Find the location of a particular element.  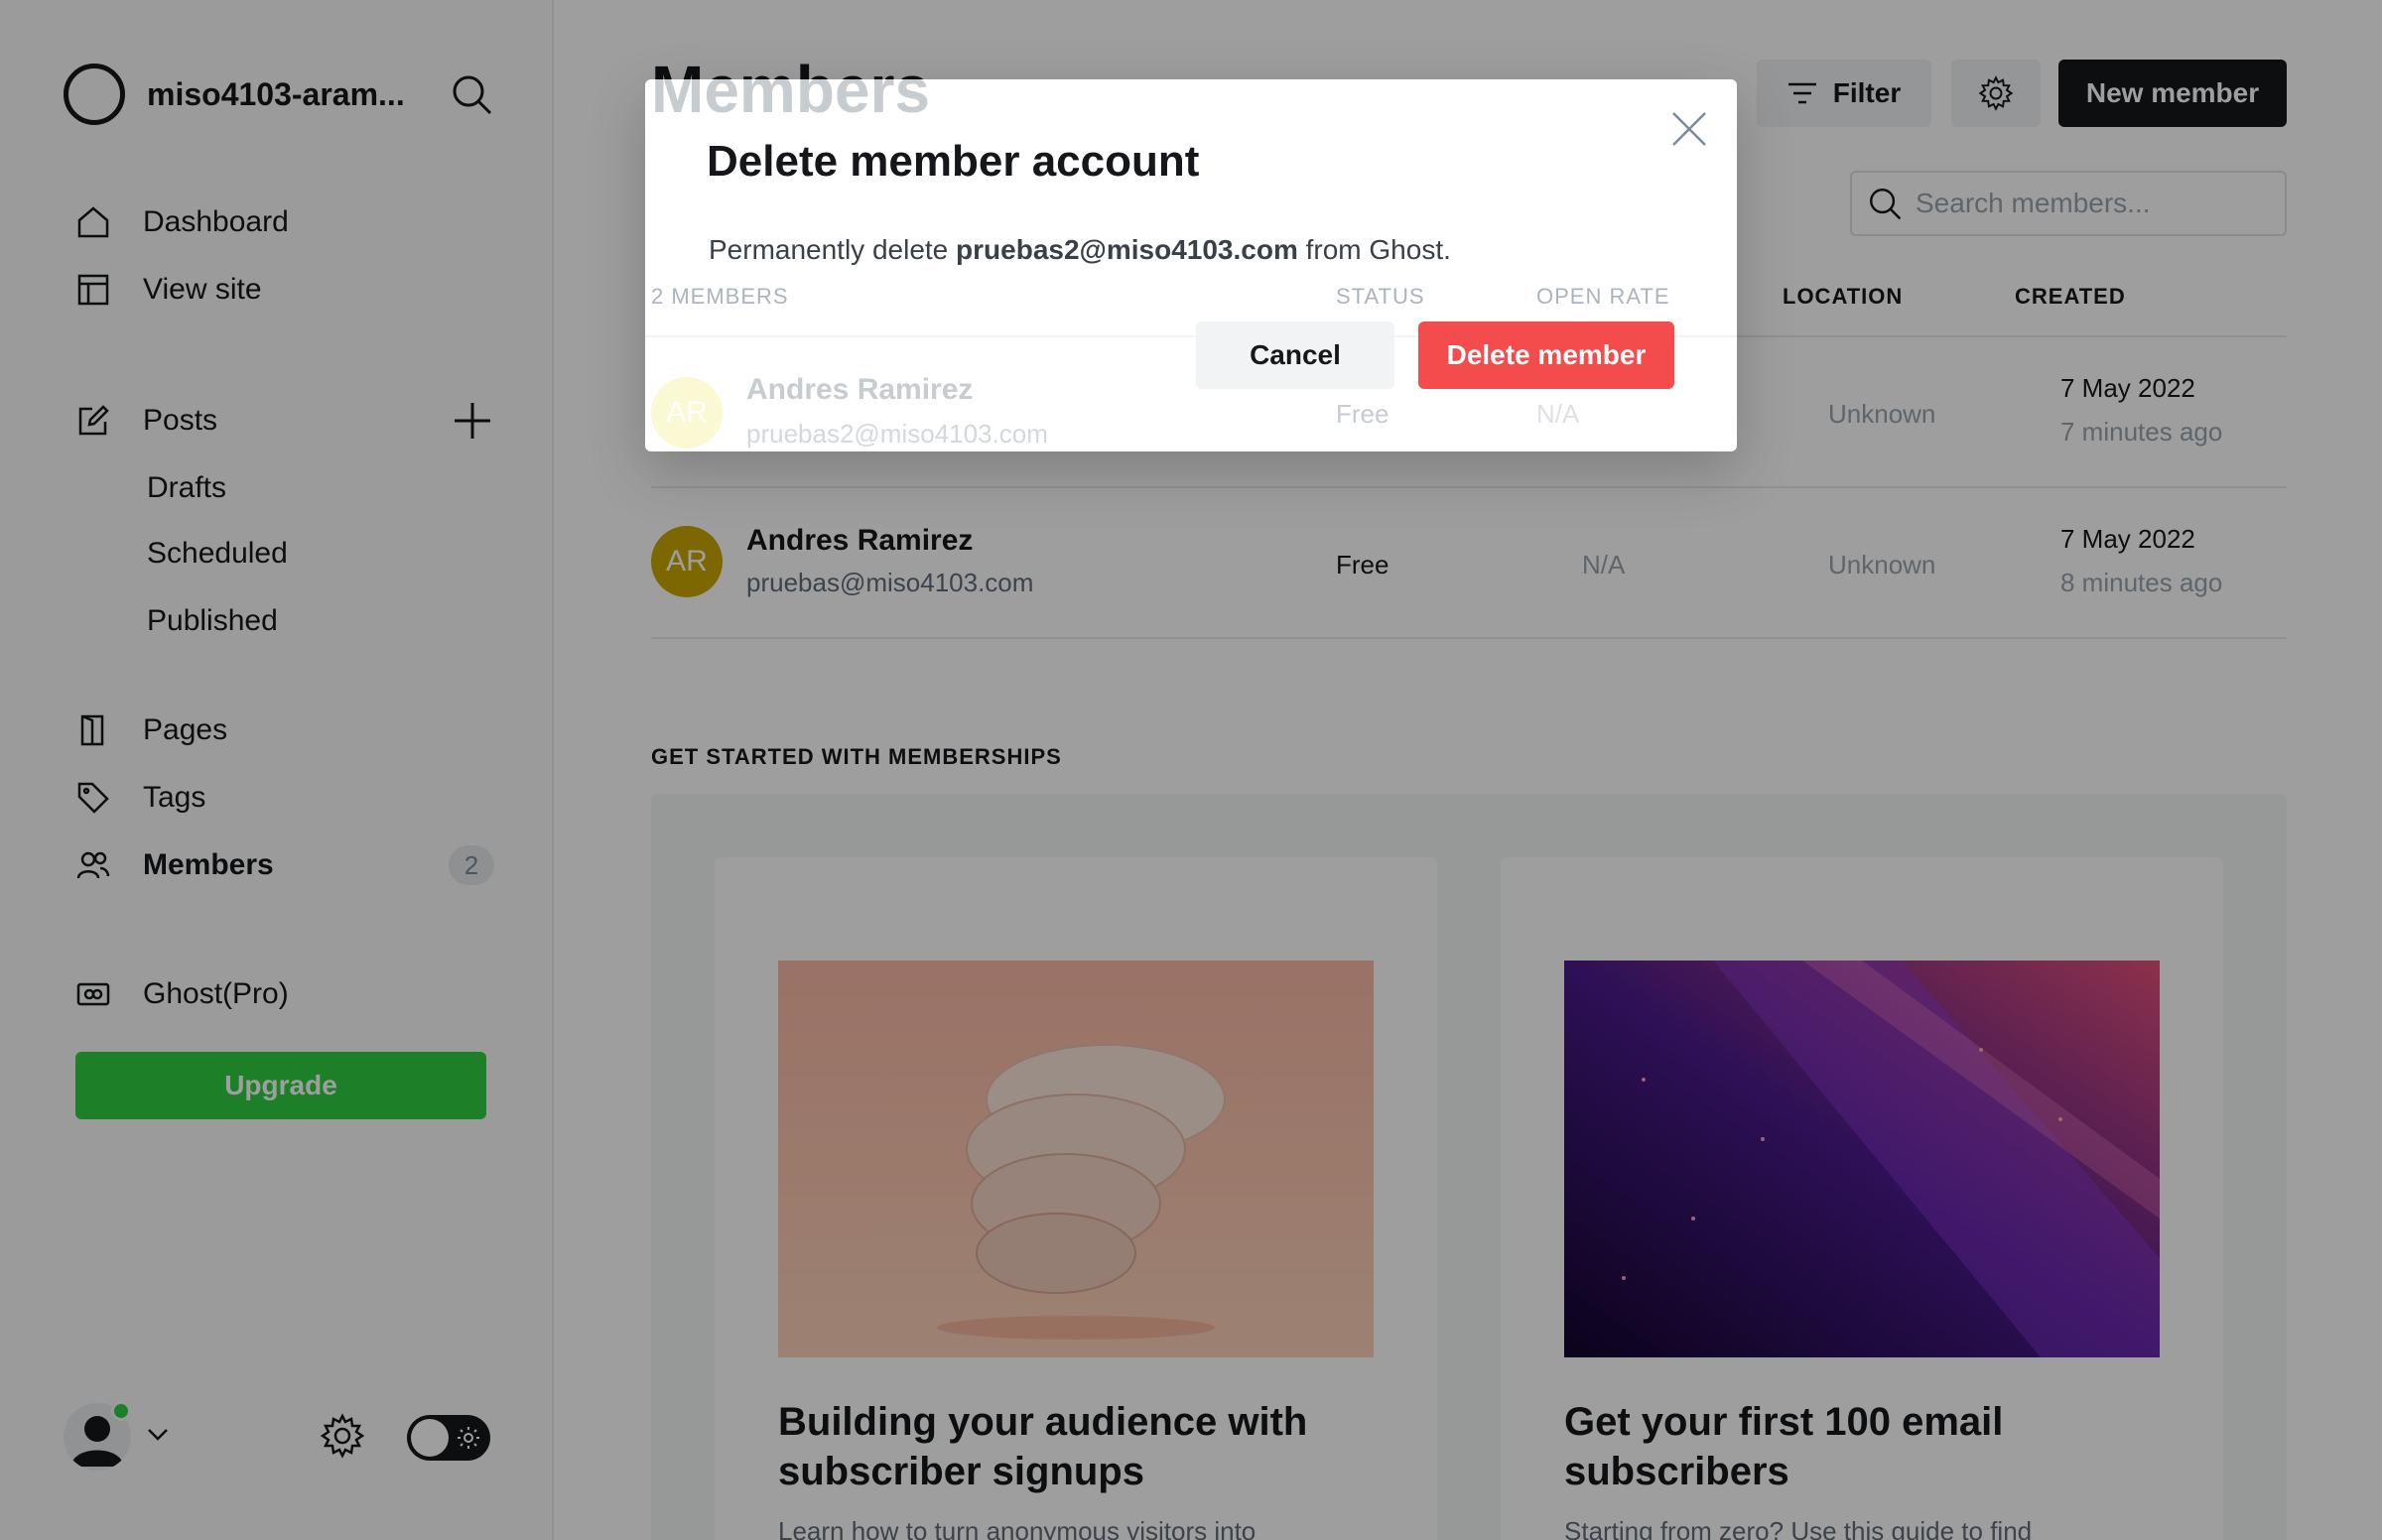

member-open-rate-behind: N/A is located at coordinates (1558, 414).